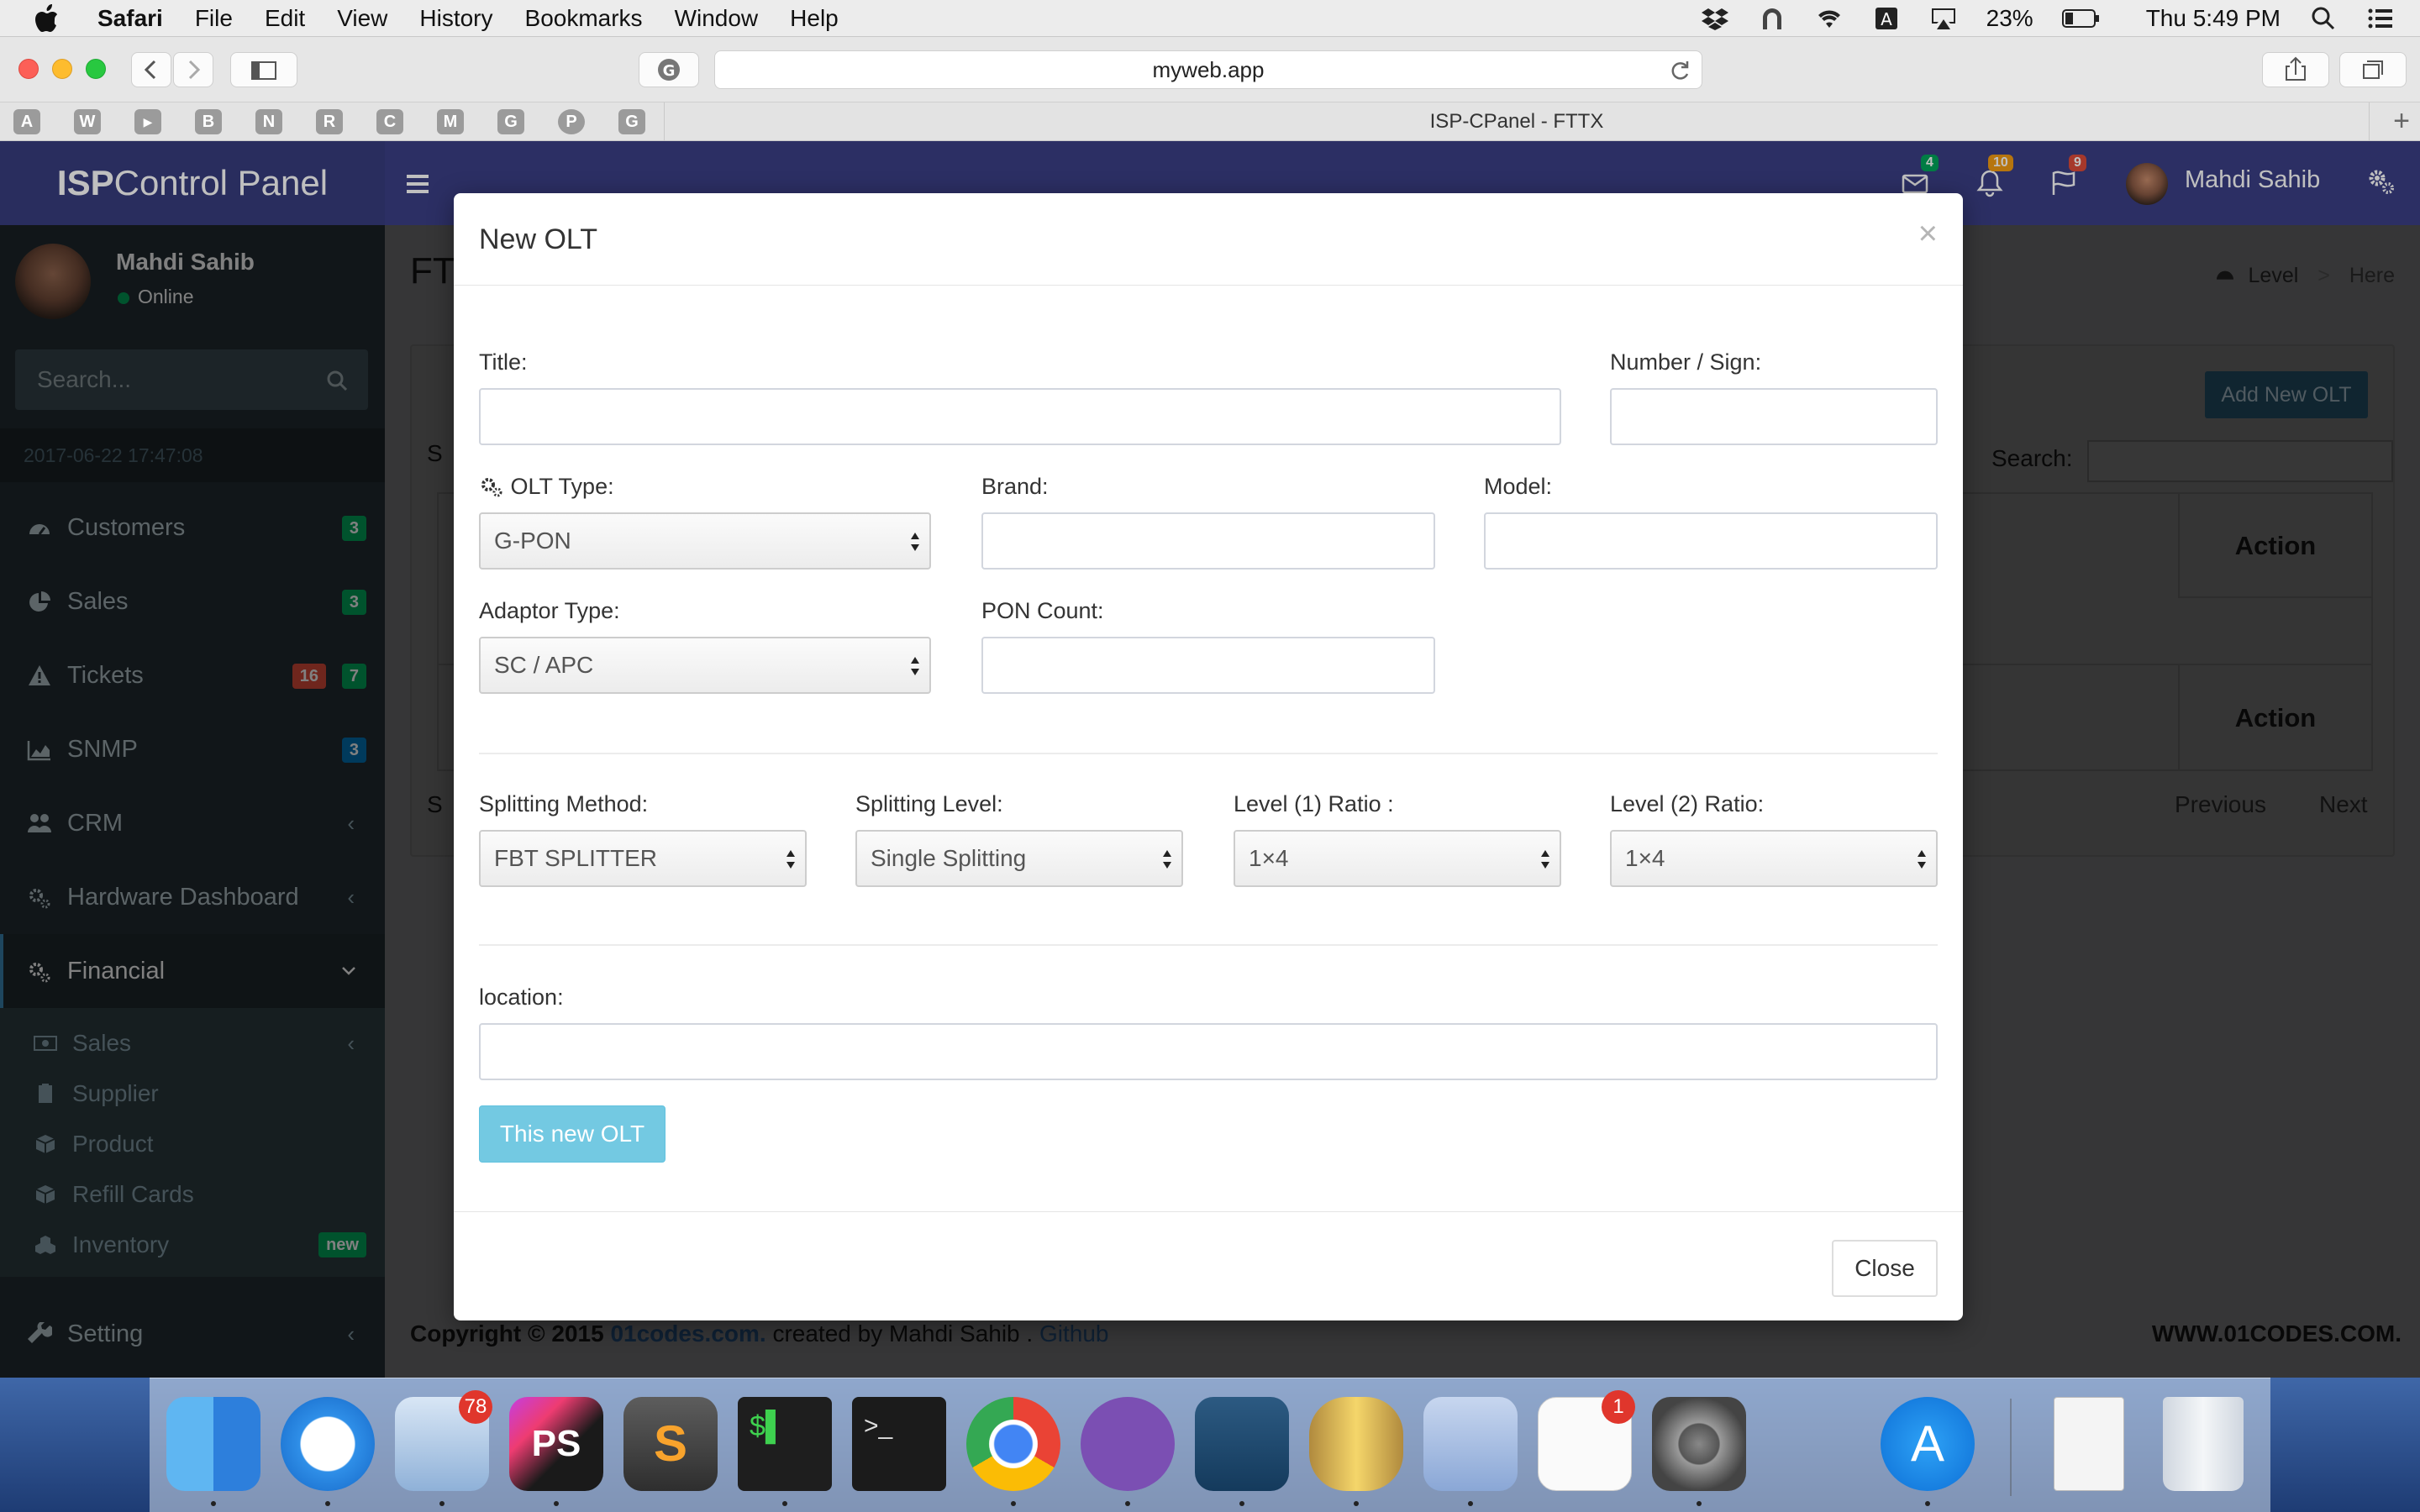  I want to click on iterm-icon: $▌, so click(785, 1444).